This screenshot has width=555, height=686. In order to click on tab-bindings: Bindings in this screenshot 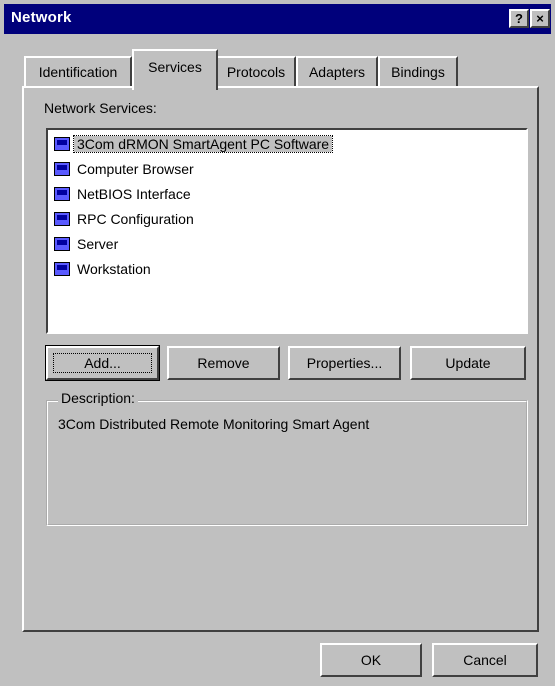, I will do `click(418, 72)`.